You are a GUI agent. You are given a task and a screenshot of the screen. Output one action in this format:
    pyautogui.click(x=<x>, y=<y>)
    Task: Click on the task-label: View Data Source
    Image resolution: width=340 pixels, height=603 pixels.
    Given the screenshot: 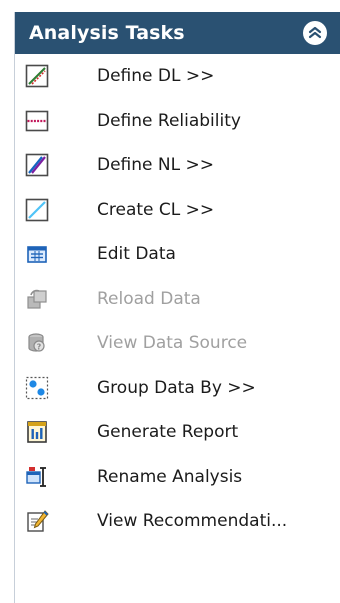 What is the action you would take?
    pyautogui.click(x=172, y=343)
    